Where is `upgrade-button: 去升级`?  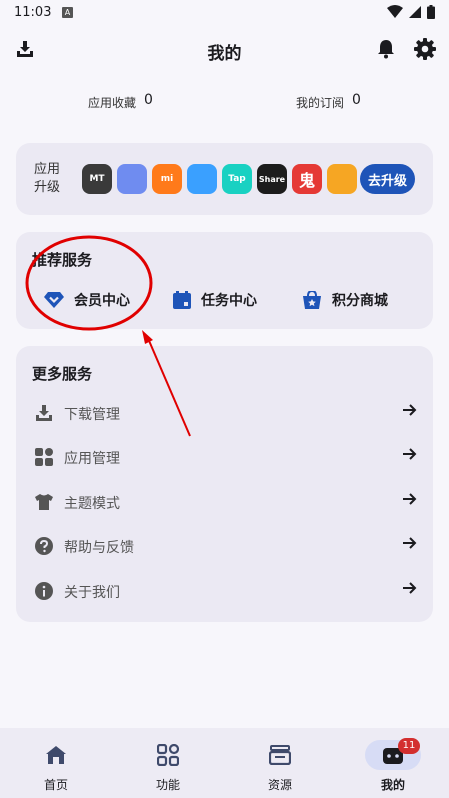
upgrade-button: 去升级 is located at coordinates (387, 179).